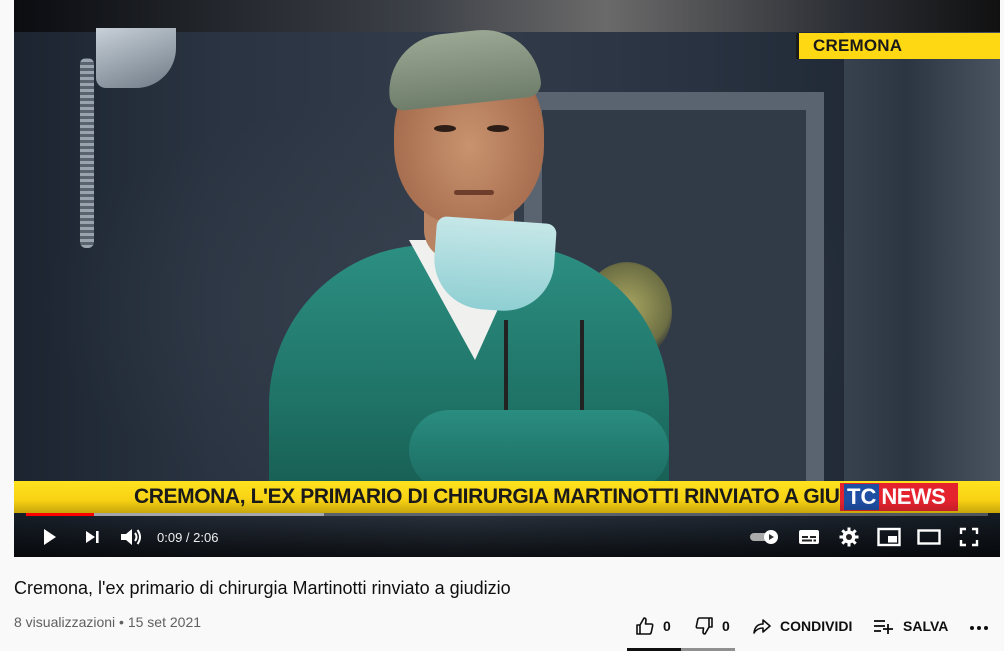  I want to click on autoplay-toggle-icon, so click(764, 537).